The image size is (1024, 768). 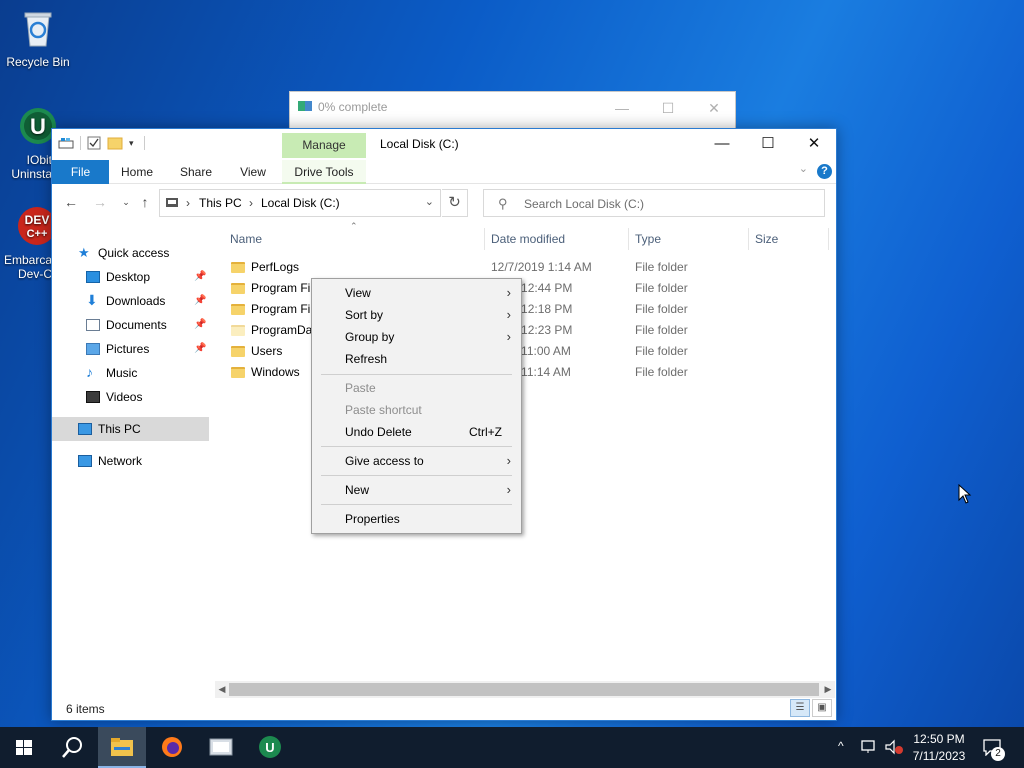 What do you see at coordinates (714, 108) in the screenshot?
I see `close-icon: ✕` at bounding box center [714, 108].